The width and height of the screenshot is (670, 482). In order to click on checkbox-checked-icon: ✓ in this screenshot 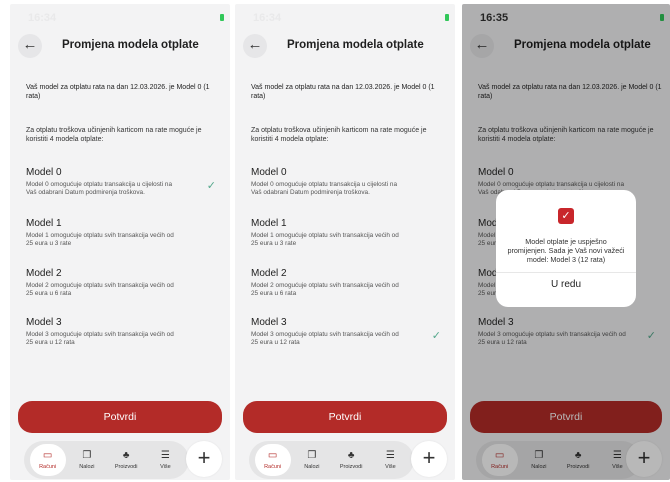, I will do `click(566, 216)`.